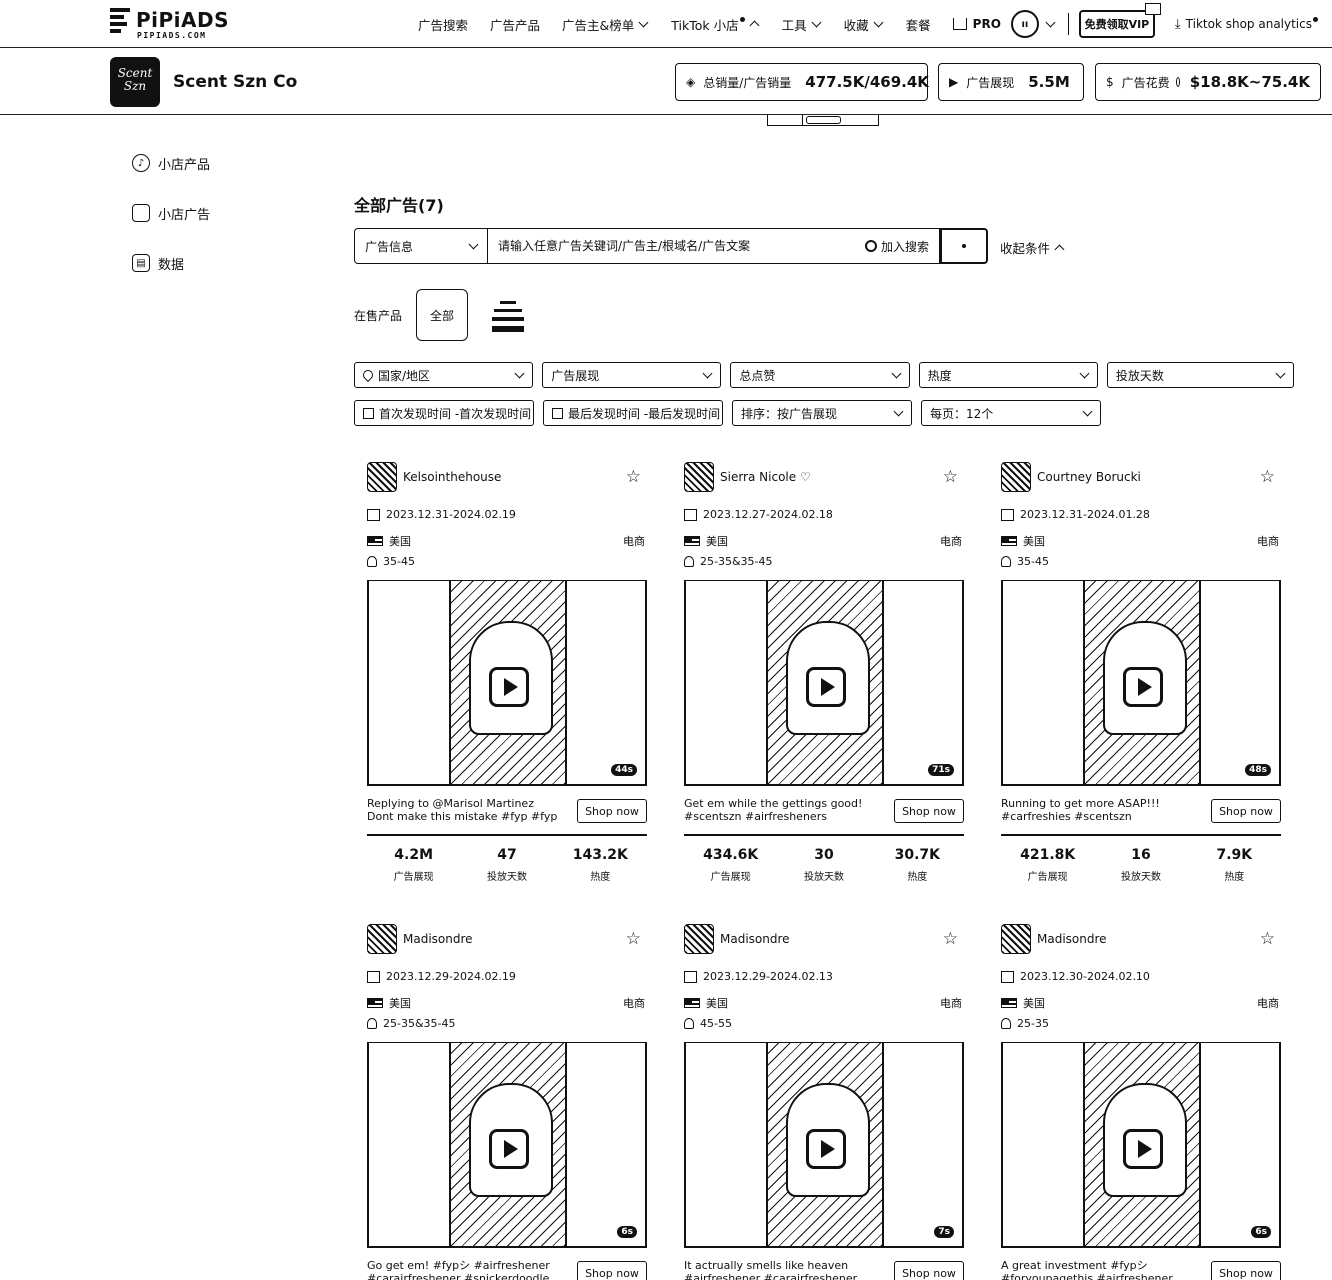  What do you see at coordinates (1261, 1232) in the screenshot?
I see `video-duration: 6s` at bounding box center [1261, 1232].